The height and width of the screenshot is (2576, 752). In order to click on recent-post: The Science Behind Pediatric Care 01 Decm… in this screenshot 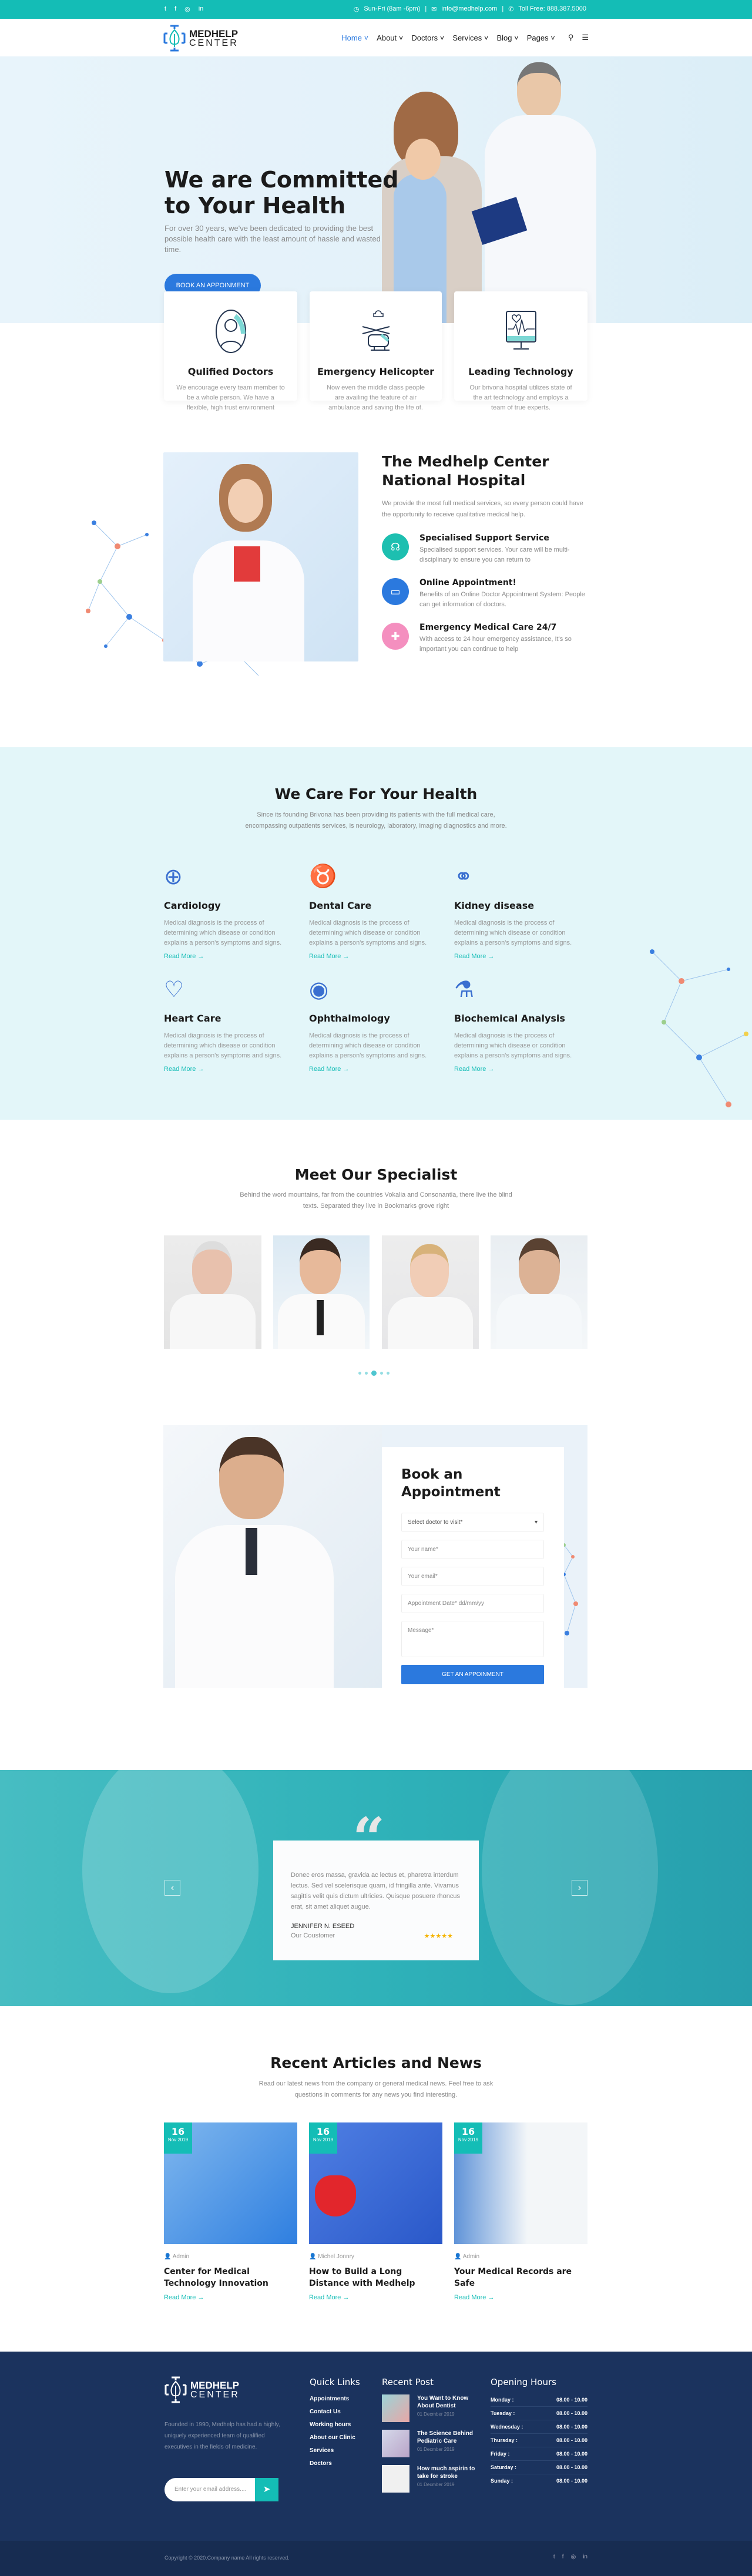, I will do `click(432, 2443)`.